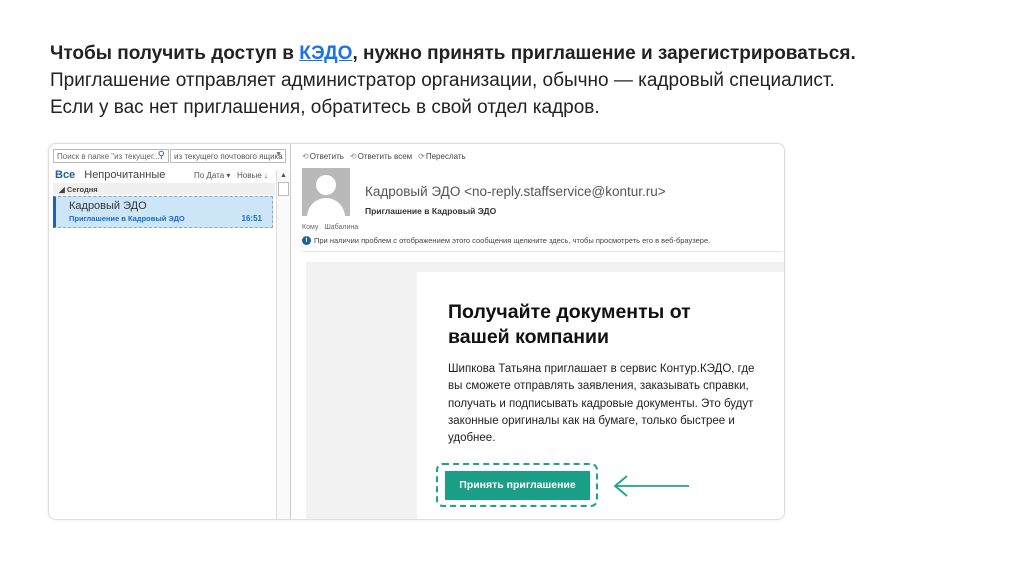 This screenshot has width=1024, height=574. I want to click on to-label: Кому, so click(310, 227).